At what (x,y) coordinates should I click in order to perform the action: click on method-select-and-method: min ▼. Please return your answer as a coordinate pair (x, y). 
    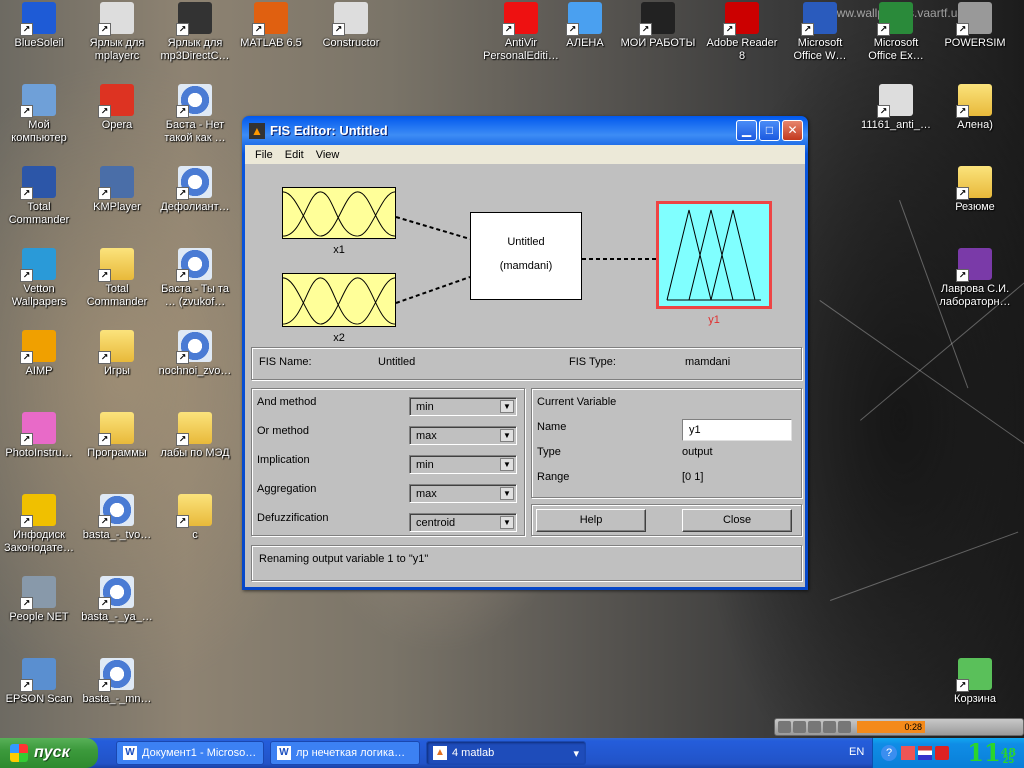
    Looking at the image, I should click on (463, 406).